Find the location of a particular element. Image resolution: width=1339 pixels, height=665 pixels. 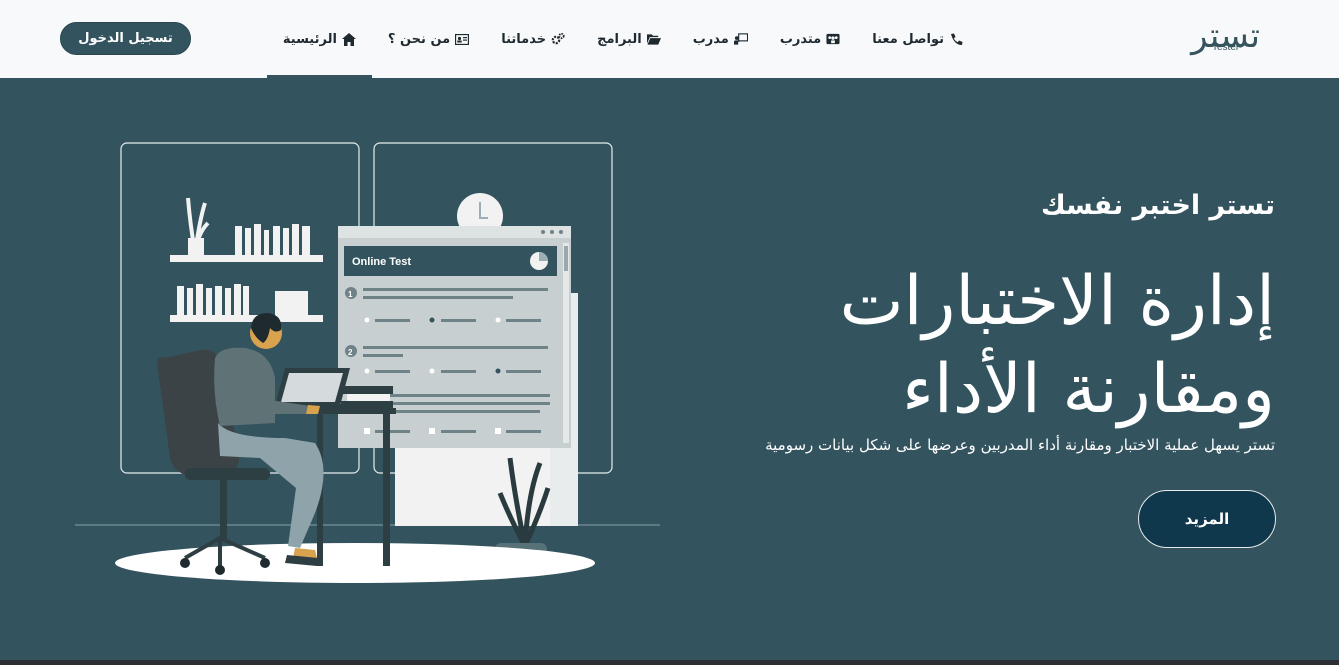

svg-text: 1 is located at coordinates (350, 294).